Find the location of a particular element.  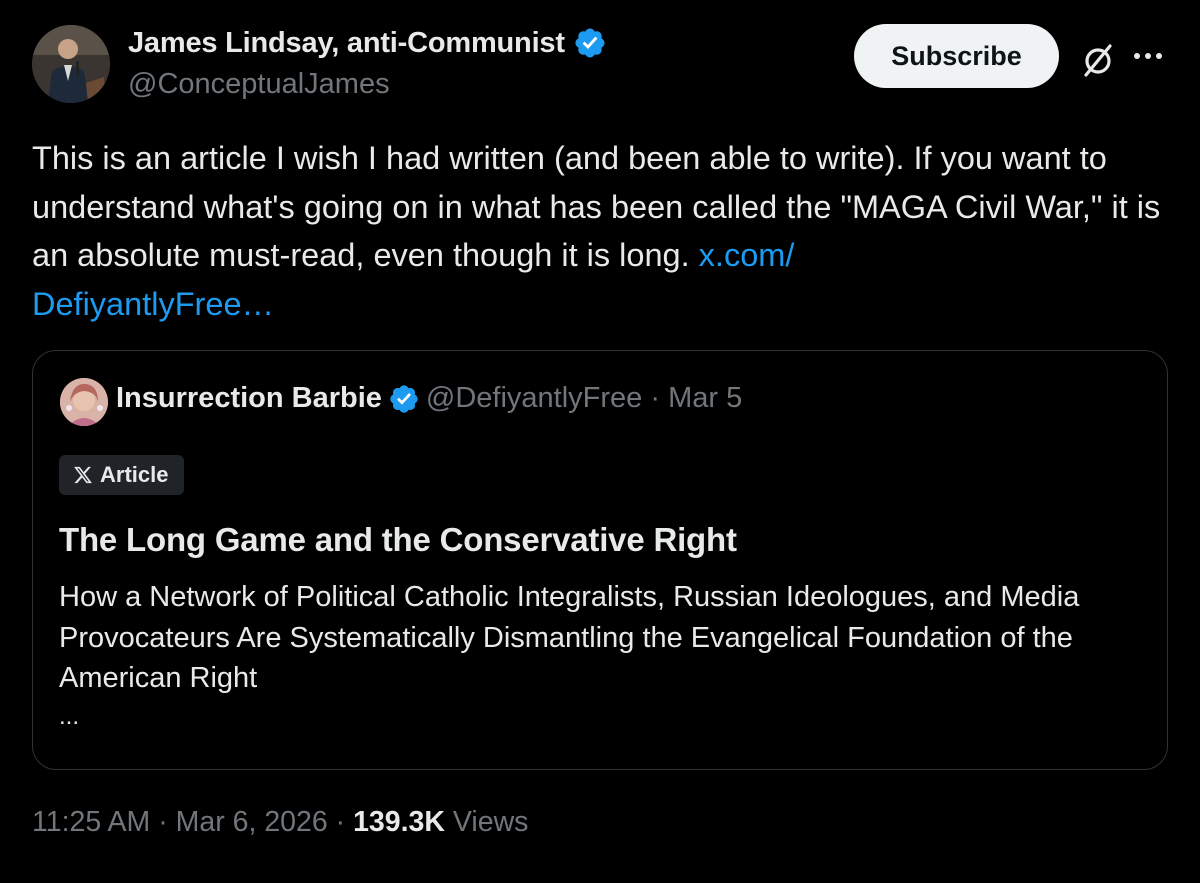

tweet-link-part1: x.com/ is located at coordinates (746, 255).